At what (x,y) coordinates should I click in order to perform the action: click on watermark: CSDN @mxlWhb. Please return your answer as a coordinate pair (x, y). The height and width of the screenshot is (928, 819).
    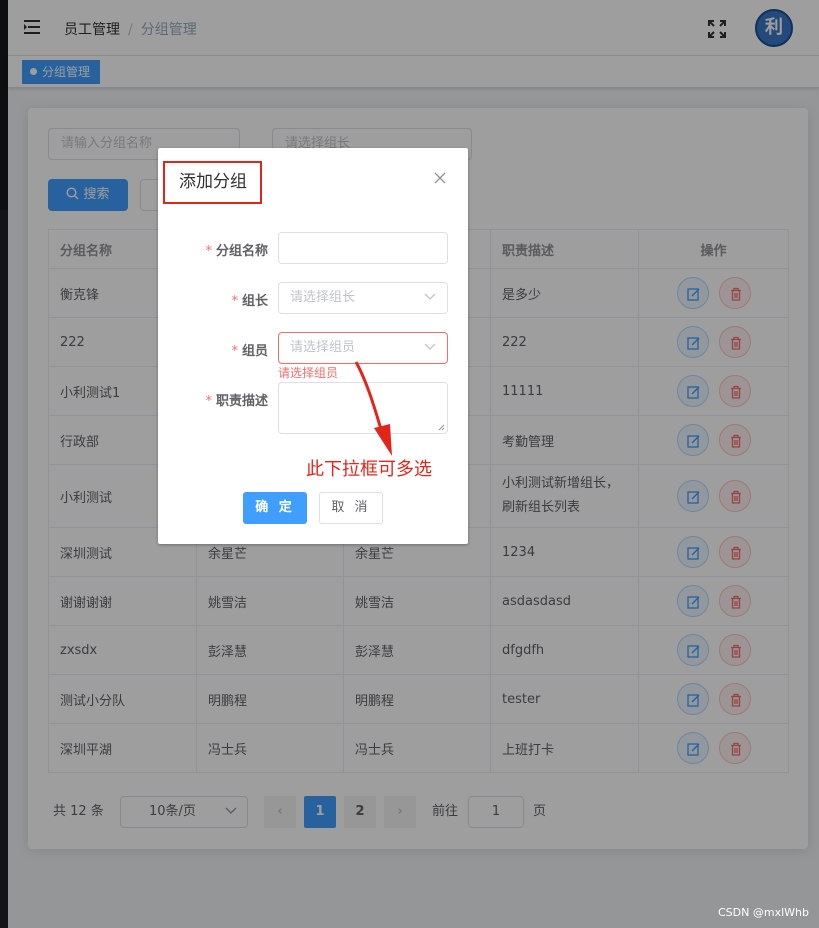
    Looking at the image, I should click on (763, 912).